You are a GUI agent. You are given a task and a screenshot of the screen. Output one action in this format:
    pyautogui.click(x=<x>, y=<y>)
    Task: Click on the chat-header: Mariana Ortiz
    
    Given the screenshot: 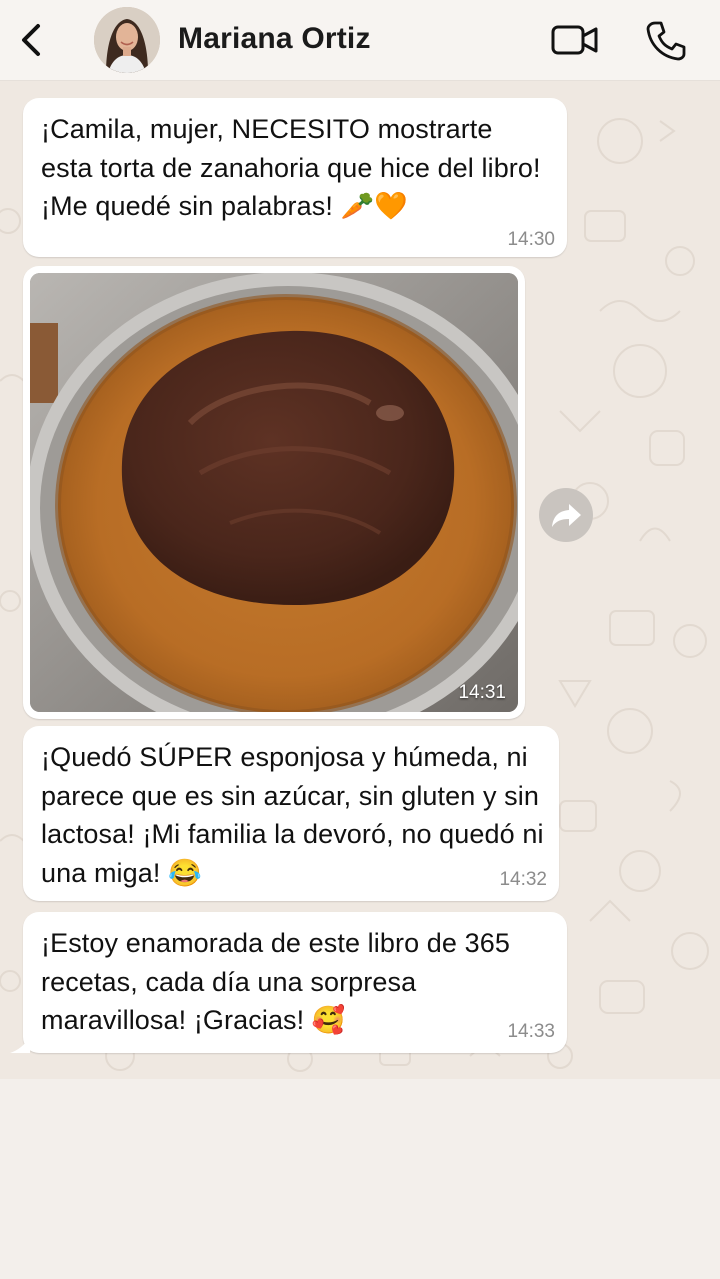 What is the action you would take?
    pyautogui.click(x=360, y=40)
    